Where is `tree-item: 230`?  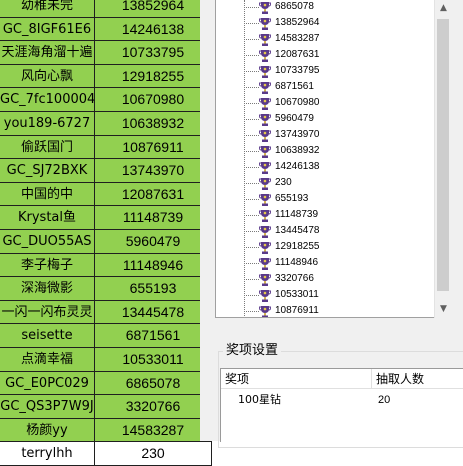
tree-item: 230 is located at coordinates (344, 183).